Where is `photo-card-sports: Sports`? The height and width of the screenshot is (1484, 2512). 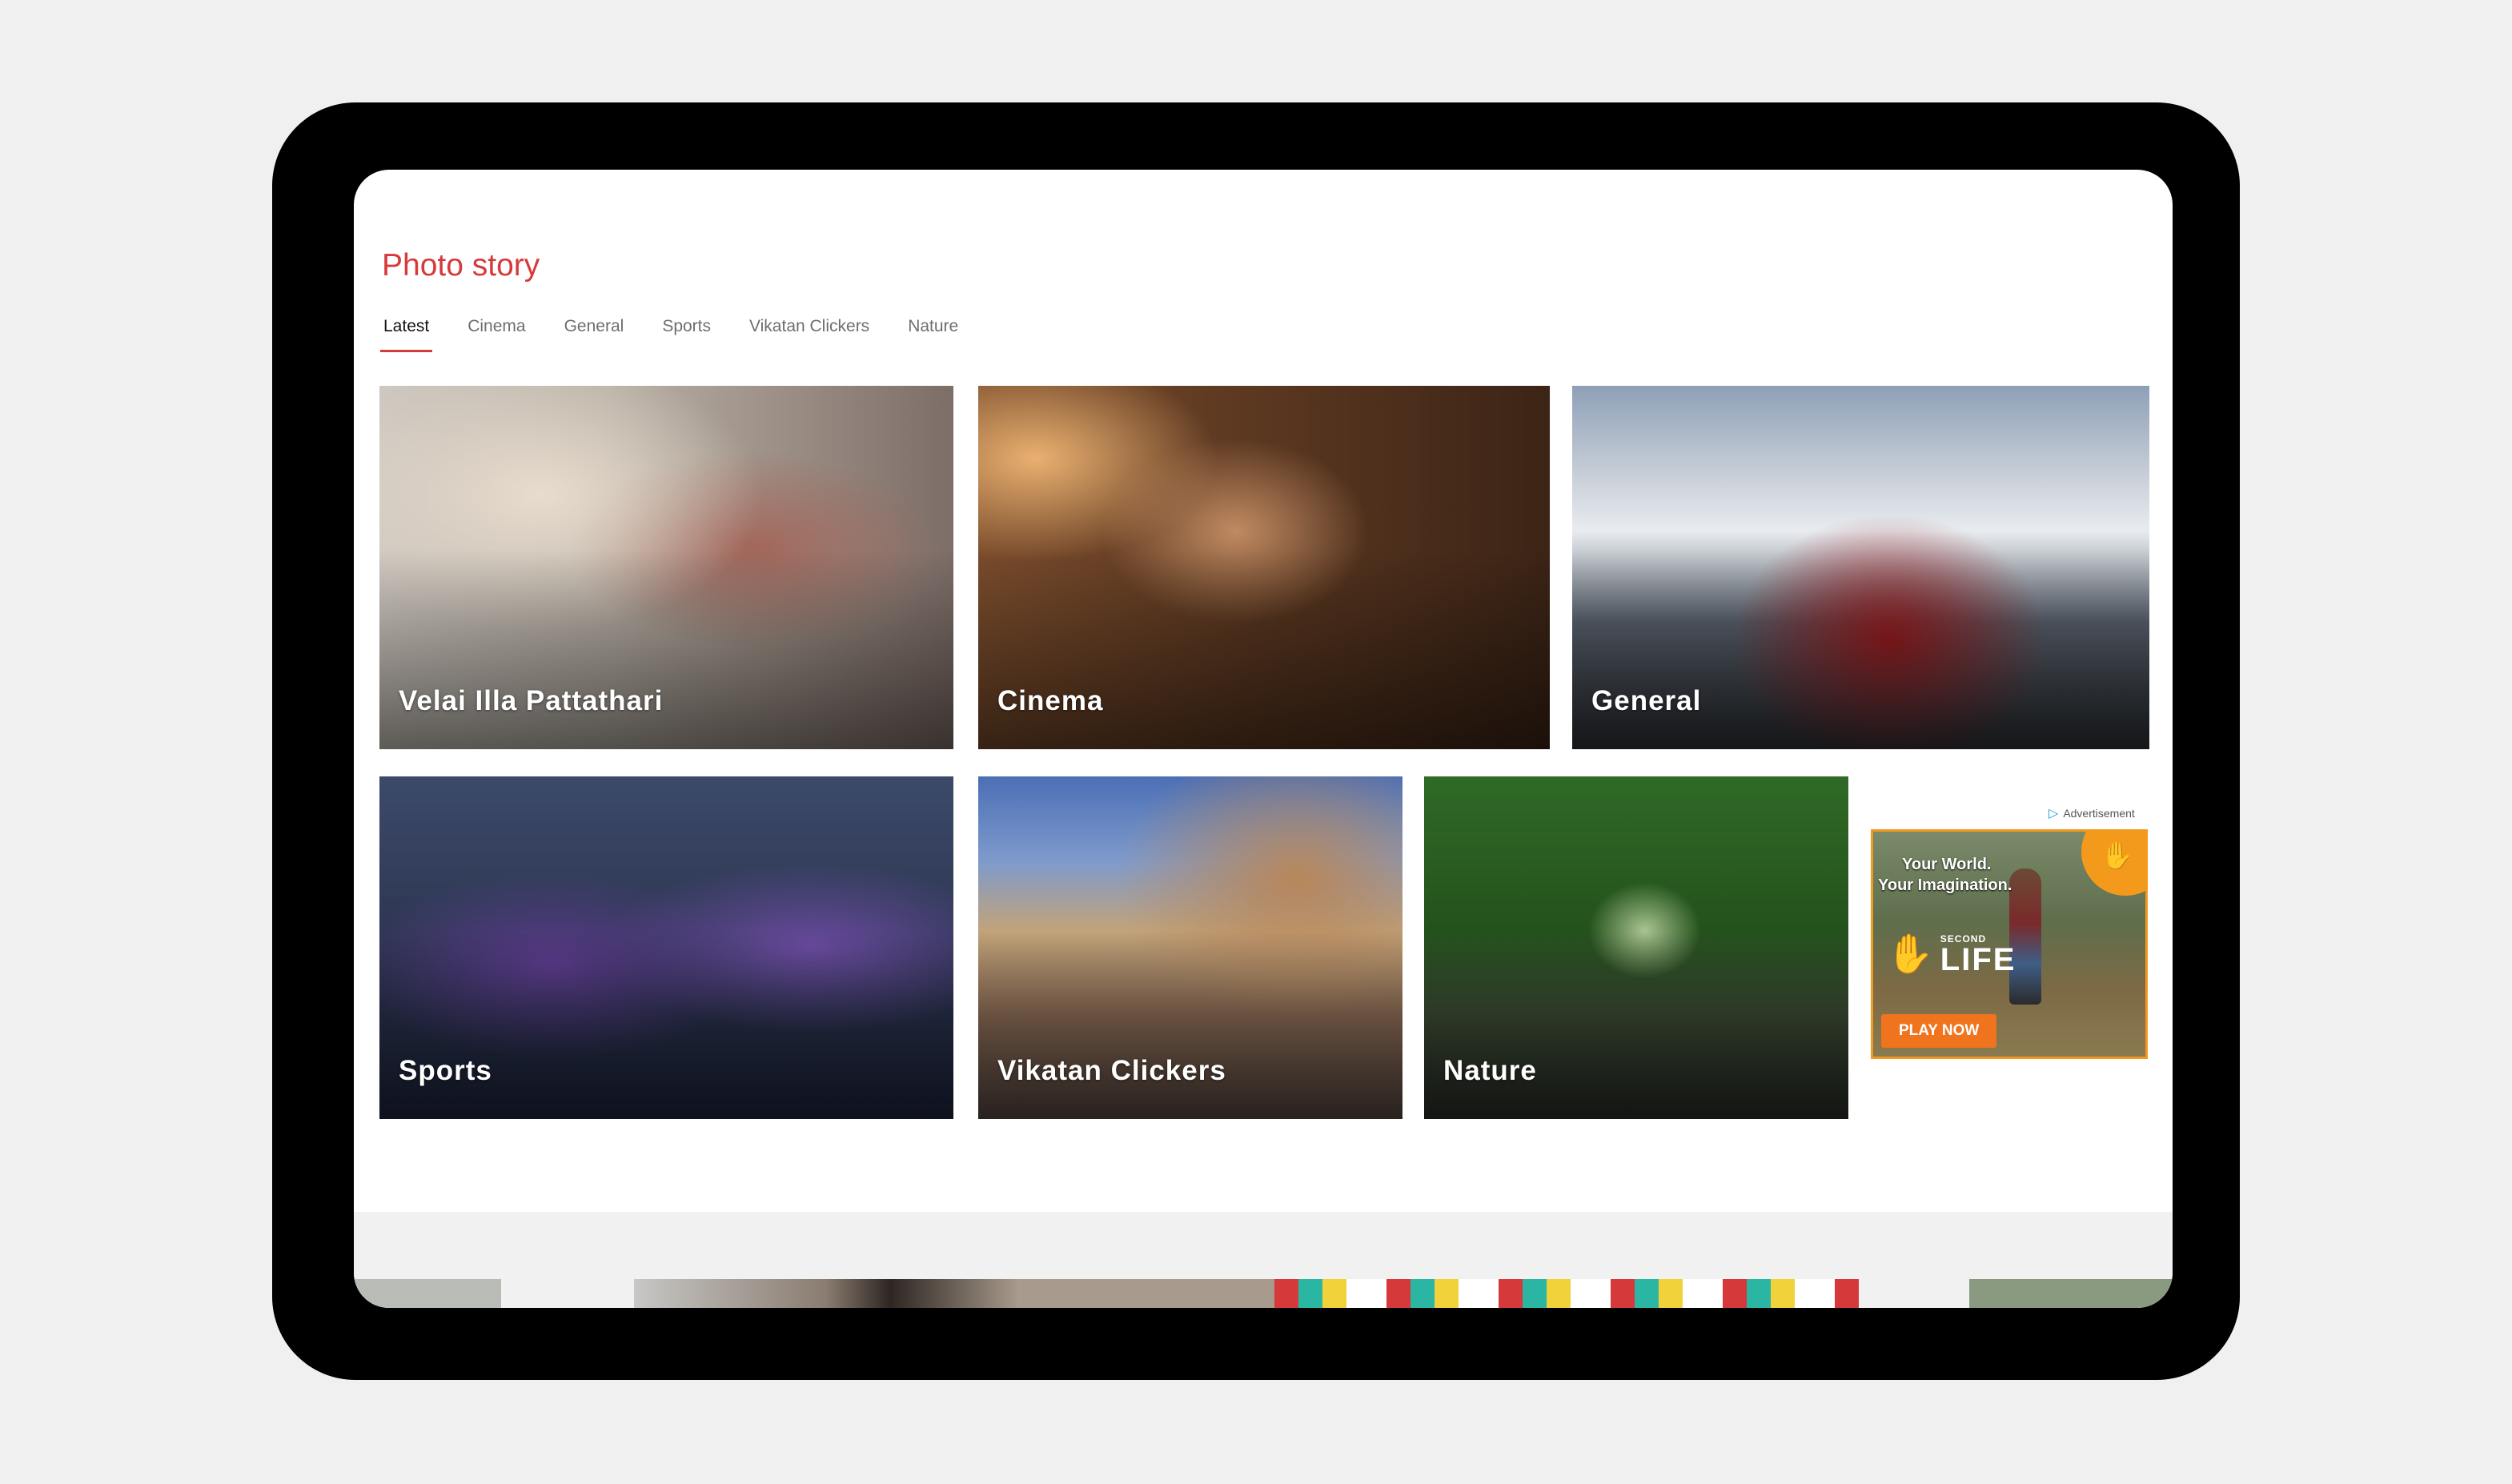 photo-card-sports: Sports is located at coordinates (666, 947).